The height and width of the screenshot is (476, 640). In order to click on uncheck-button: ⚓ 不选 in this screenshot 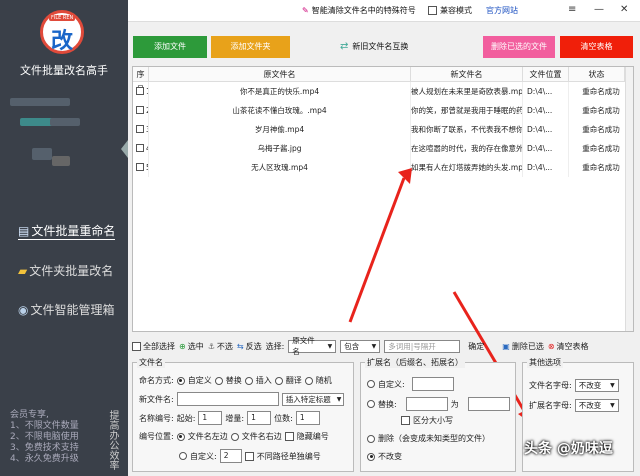, I will do `click(220, 346)`.